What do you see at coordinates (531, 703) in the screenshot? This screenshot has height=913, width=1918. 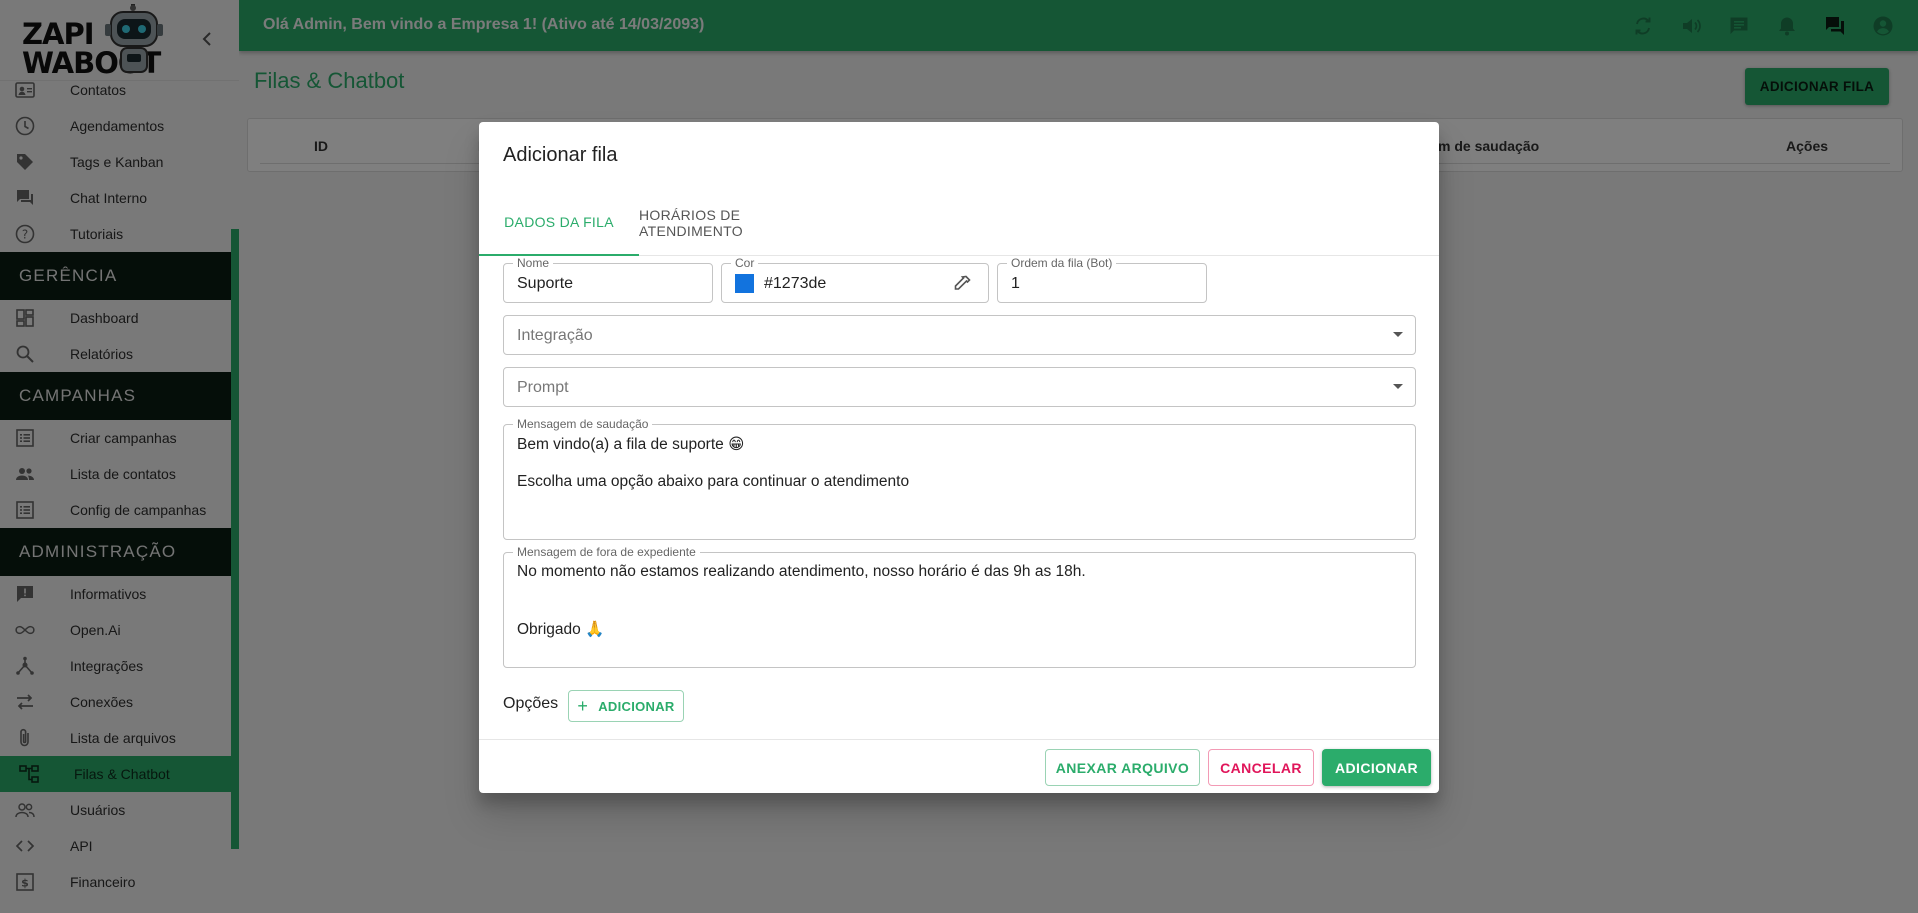 I see `options-label: Opções` at bounding box center [531, 703].